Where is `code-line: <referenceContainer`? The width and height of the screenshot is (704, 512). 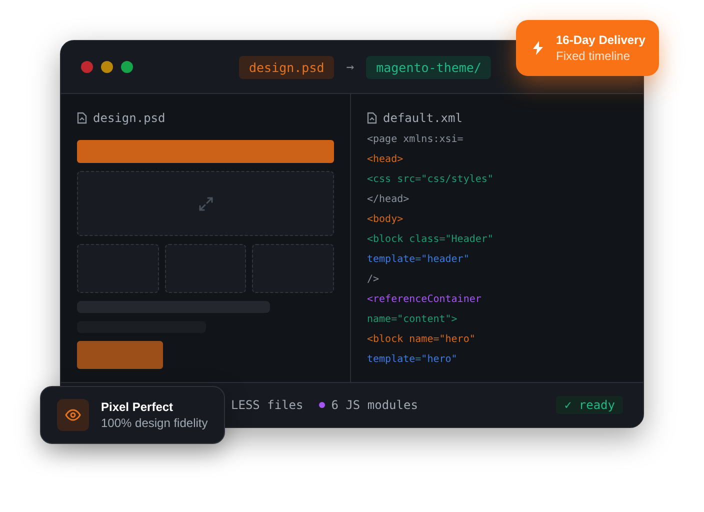
code-line: <referenceContainer is located at coordinates (424, 300).